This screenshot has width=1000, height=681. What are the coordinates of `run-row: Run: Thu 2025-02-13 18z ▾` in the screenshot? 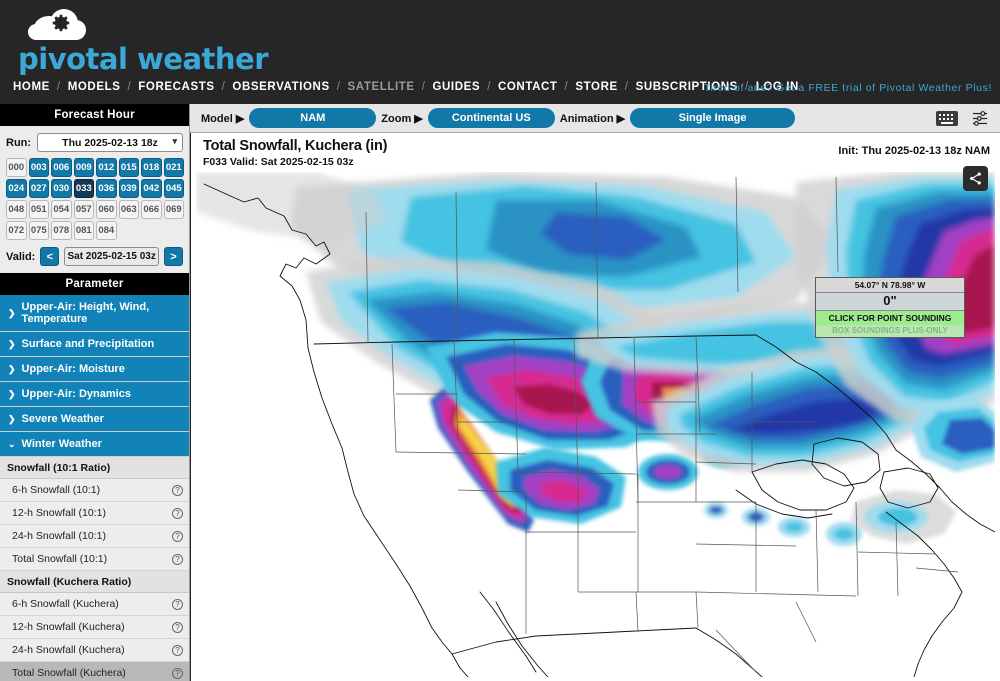 It's located at (94, 141).